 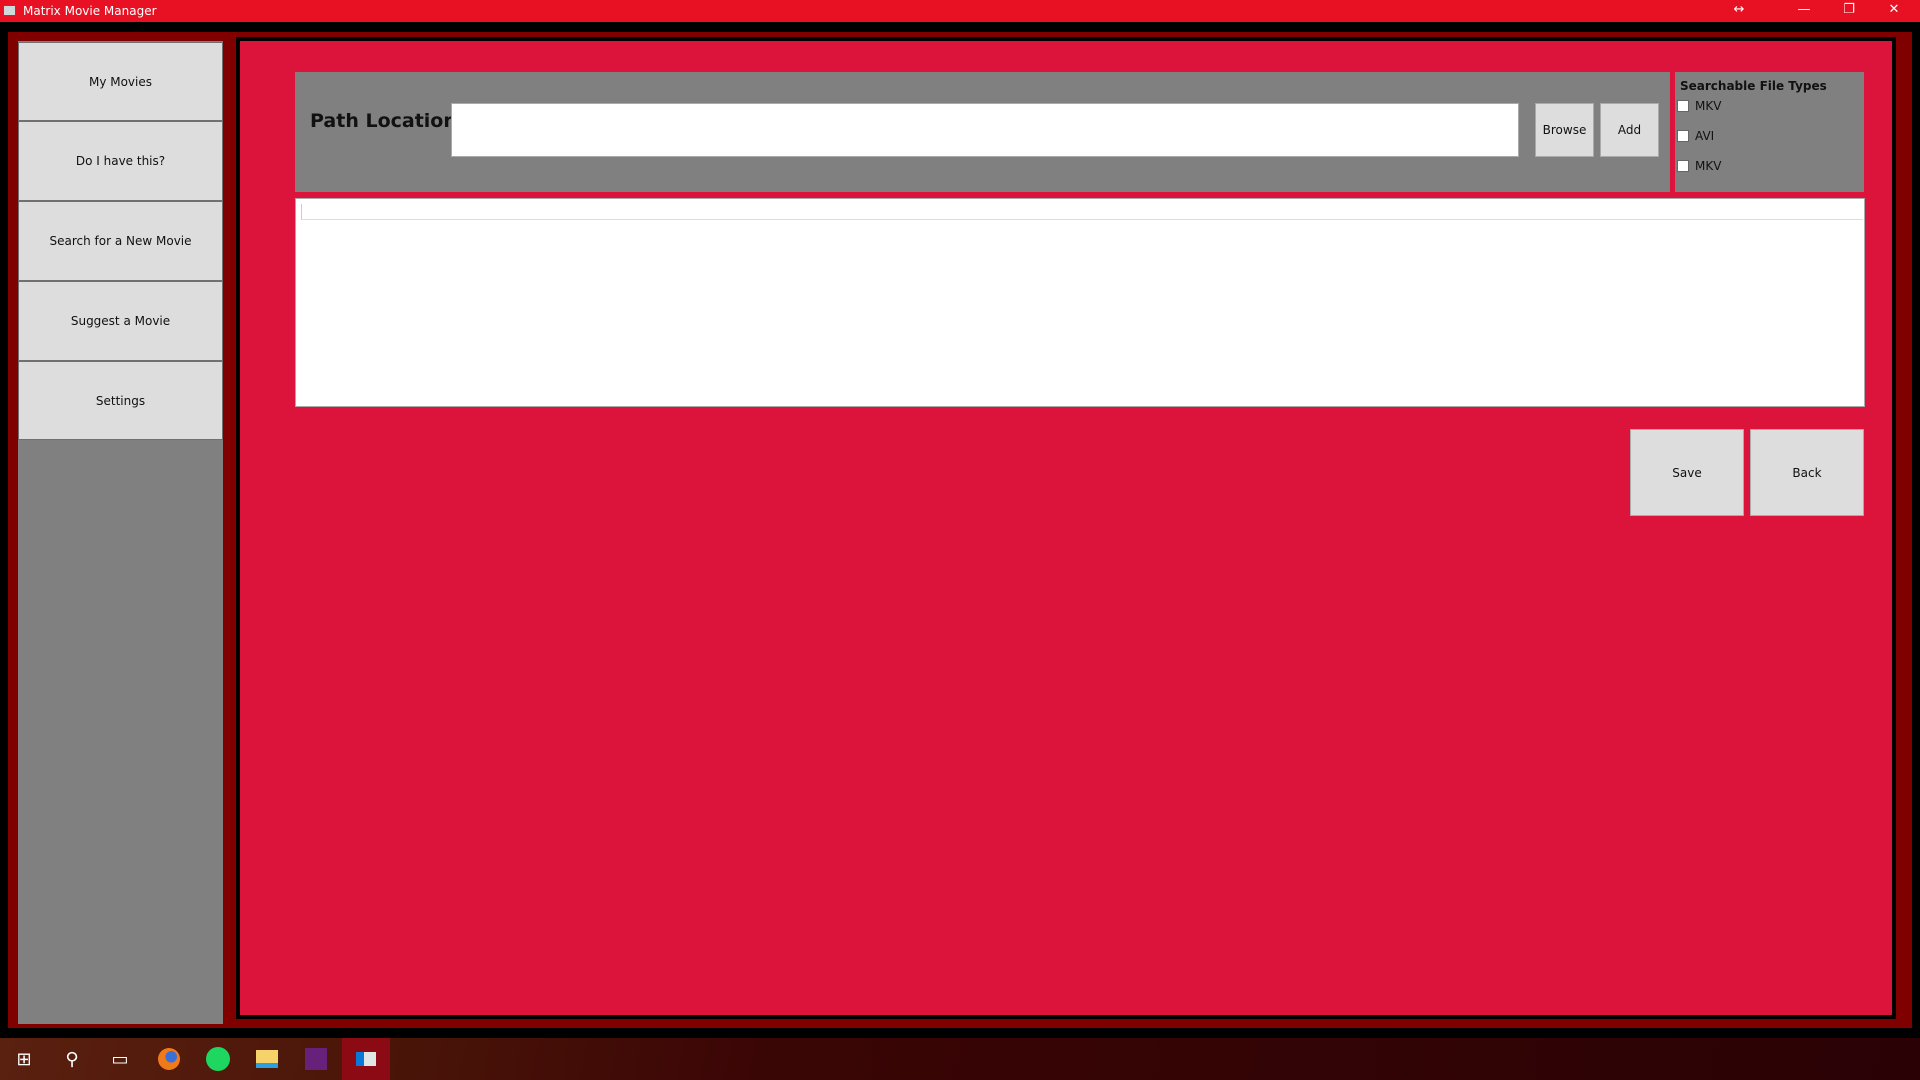 I want to click on path-location-label: Path Location:, so click(x=387, y=121).